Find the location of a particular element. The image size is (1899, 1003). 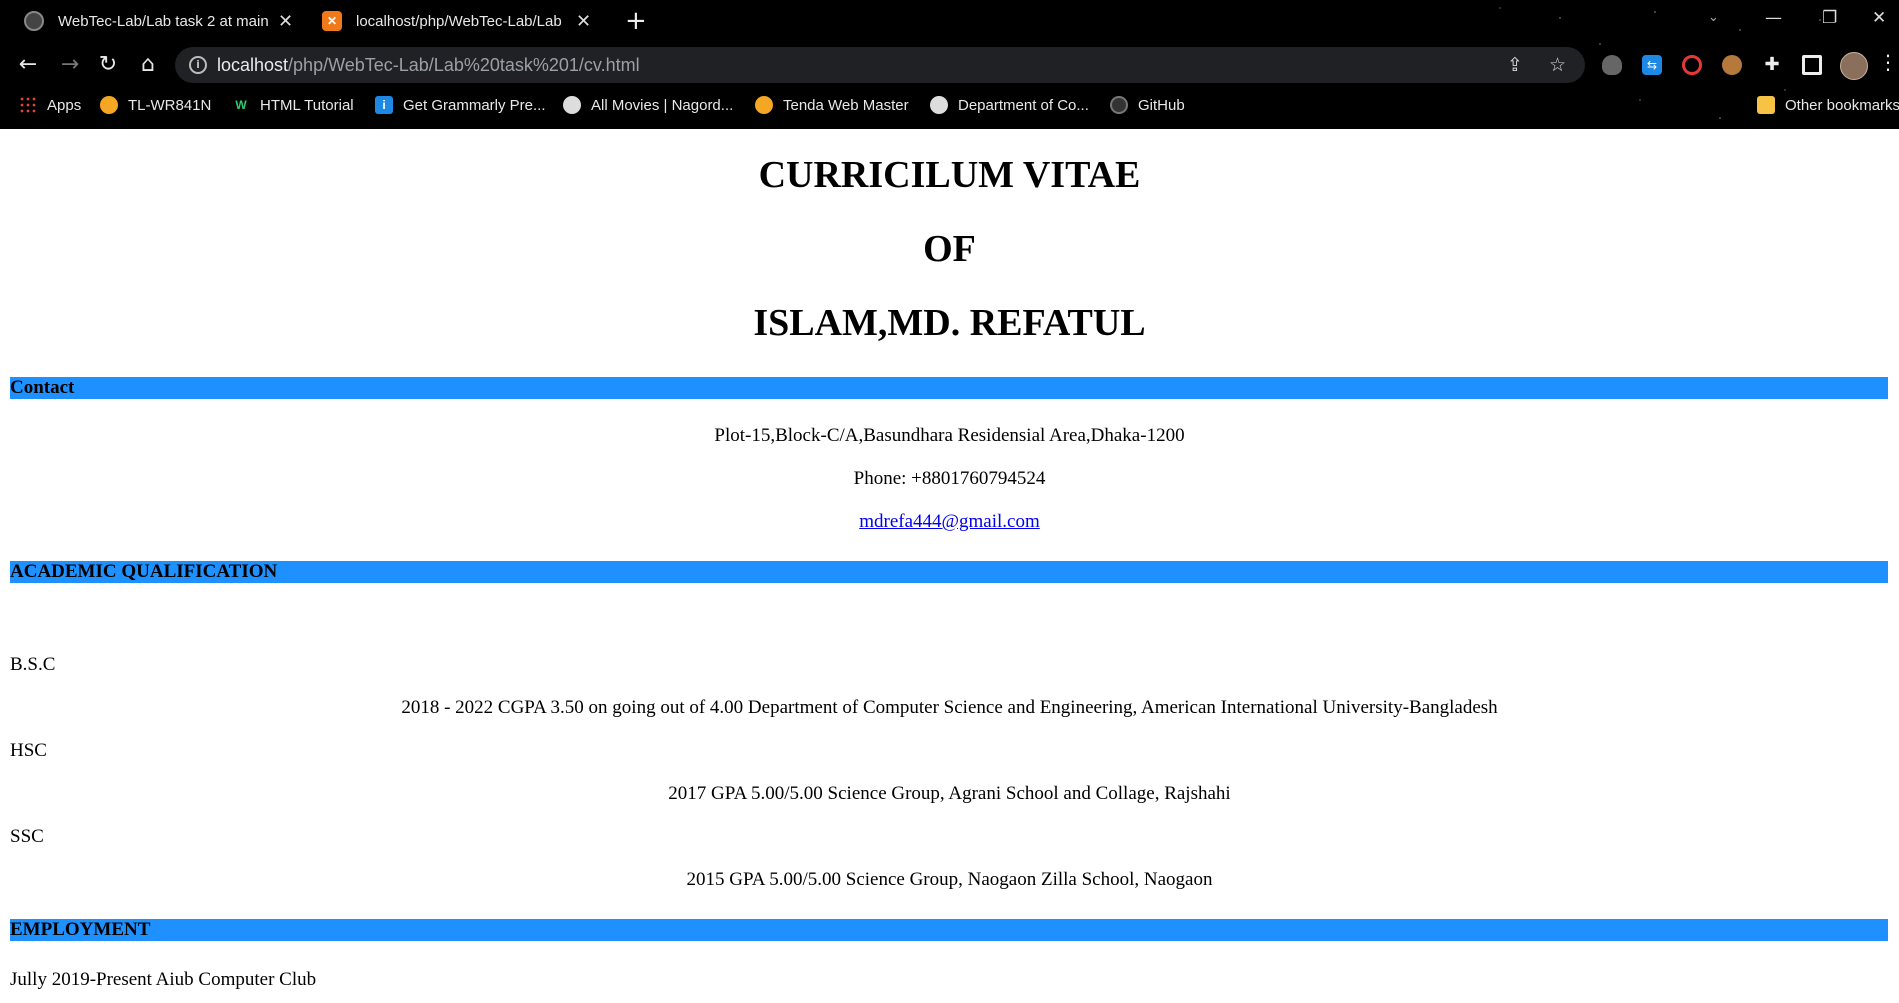

reload-icon: ↻ is located at coordinates (108, 65).